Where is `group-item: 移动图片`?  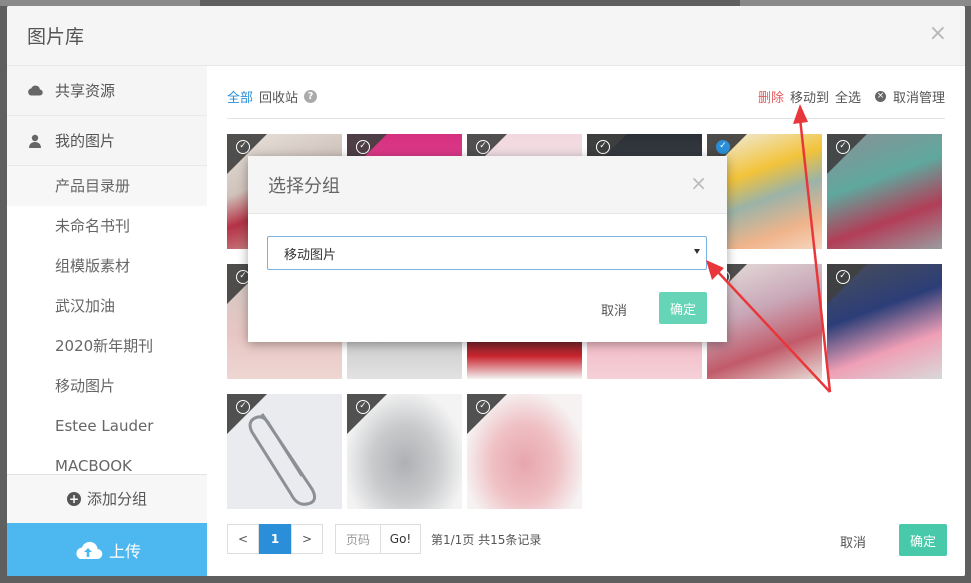 group-item: 移动图片 is located at coordinates (107, 386).